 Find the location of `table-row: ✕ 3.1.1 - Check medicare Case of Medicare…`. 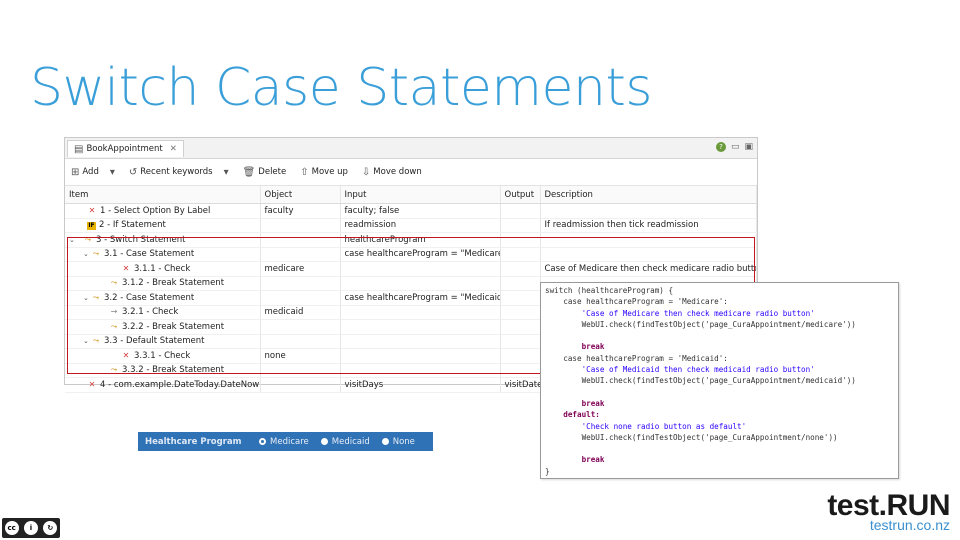

table-row: ✕ 3.1.1 - Check medicare Case of Medicare… is located at coordinates (411, 269).